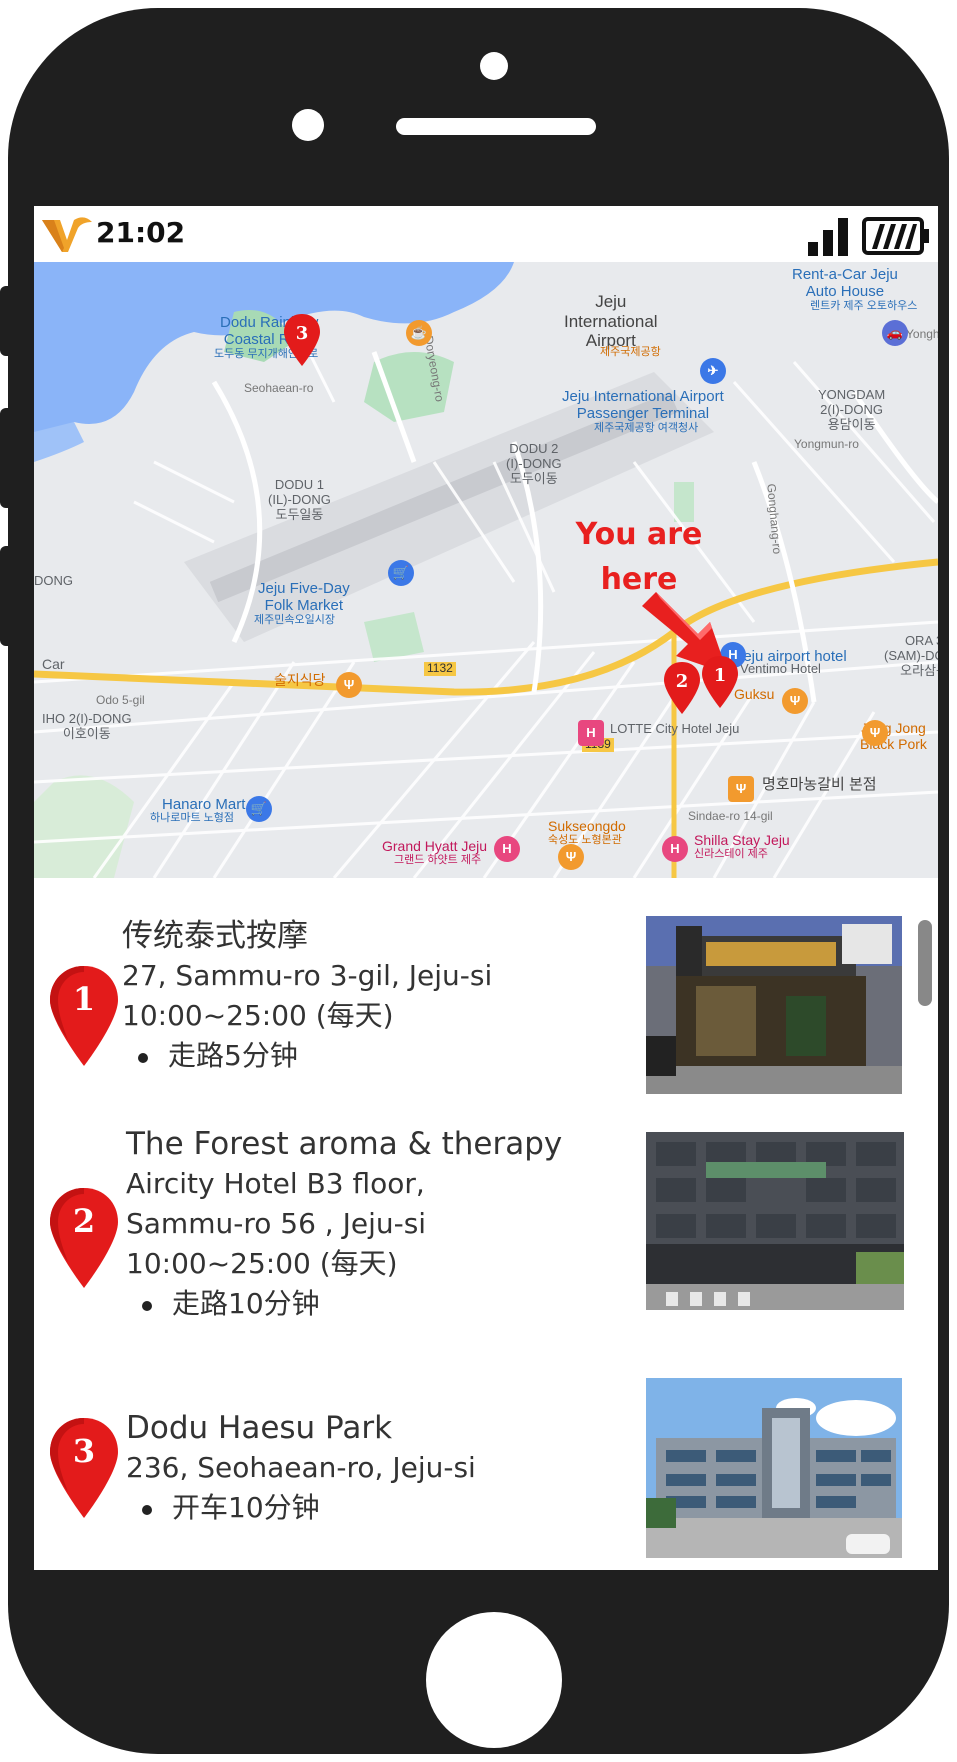  Describe the element at coordinates (440, 668) in the screenshot. I see `map-label-road-1132: 1132` at that location.